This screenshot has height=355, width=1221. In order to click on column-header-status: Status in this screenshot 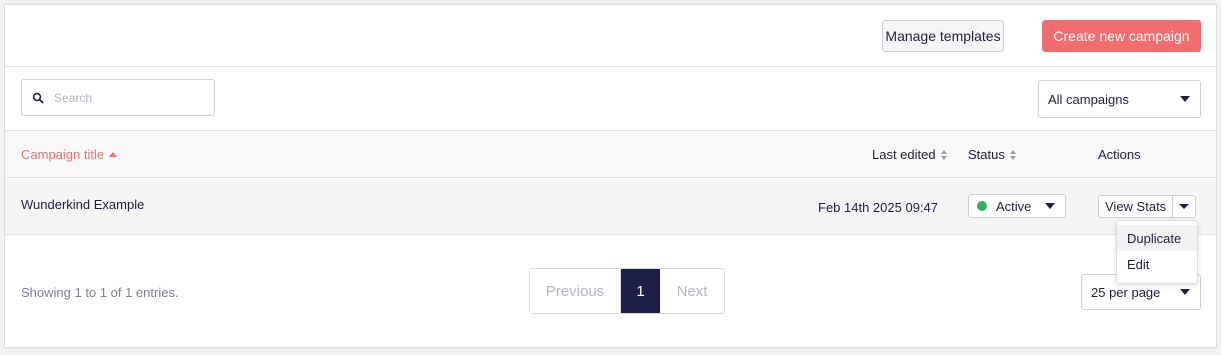, I will do `click(992, 154)`.